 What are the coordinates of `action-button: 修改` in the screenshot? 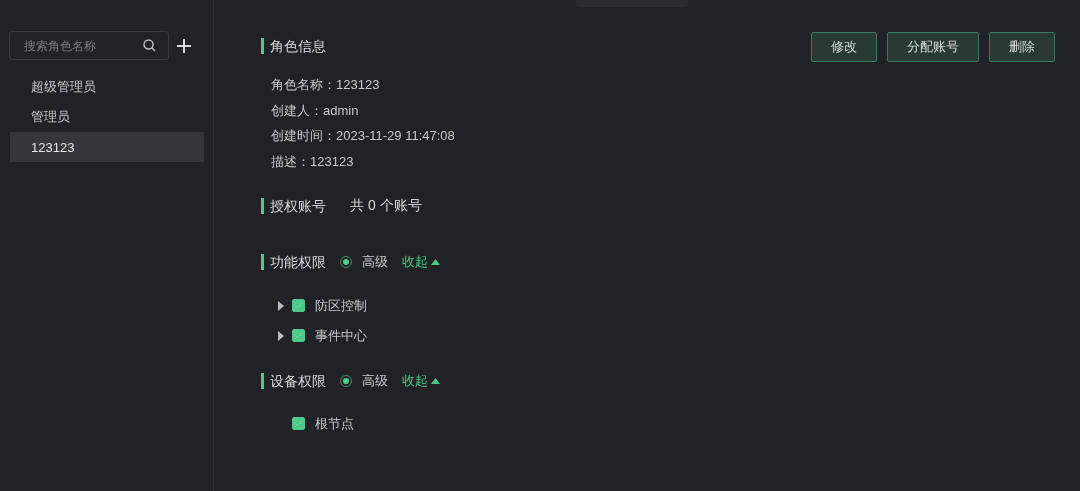 It's located at (844, 47).